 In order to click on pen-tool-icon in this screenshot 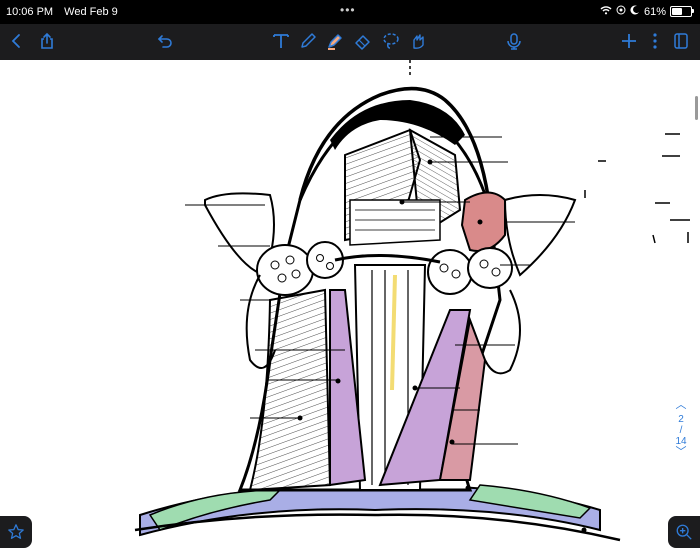, I will do `click(308, 40)`.